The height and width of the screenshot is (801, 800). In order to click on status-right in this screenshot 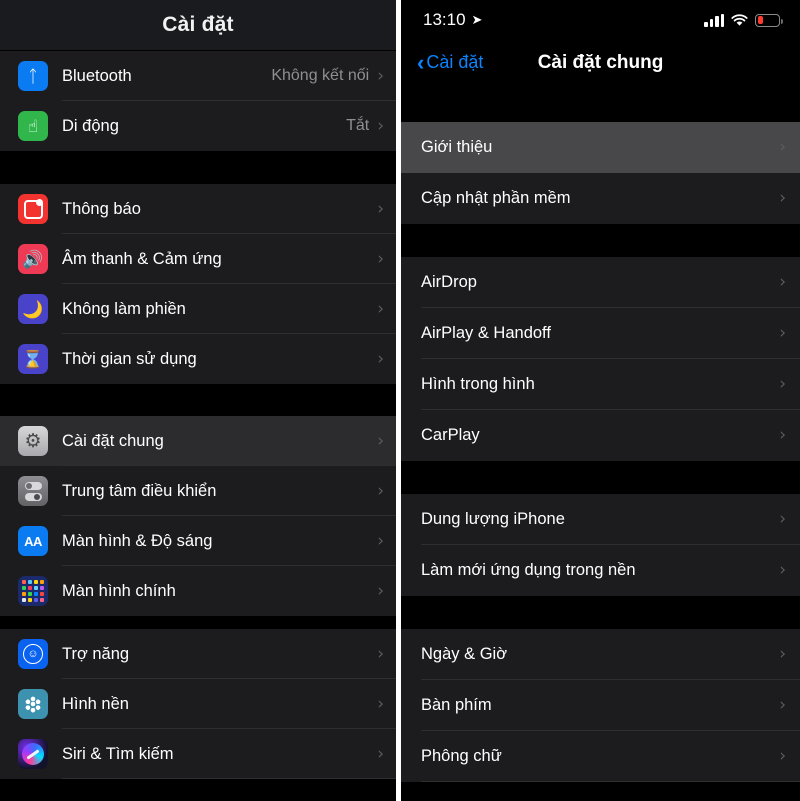, I will do `click(743, 20)`.